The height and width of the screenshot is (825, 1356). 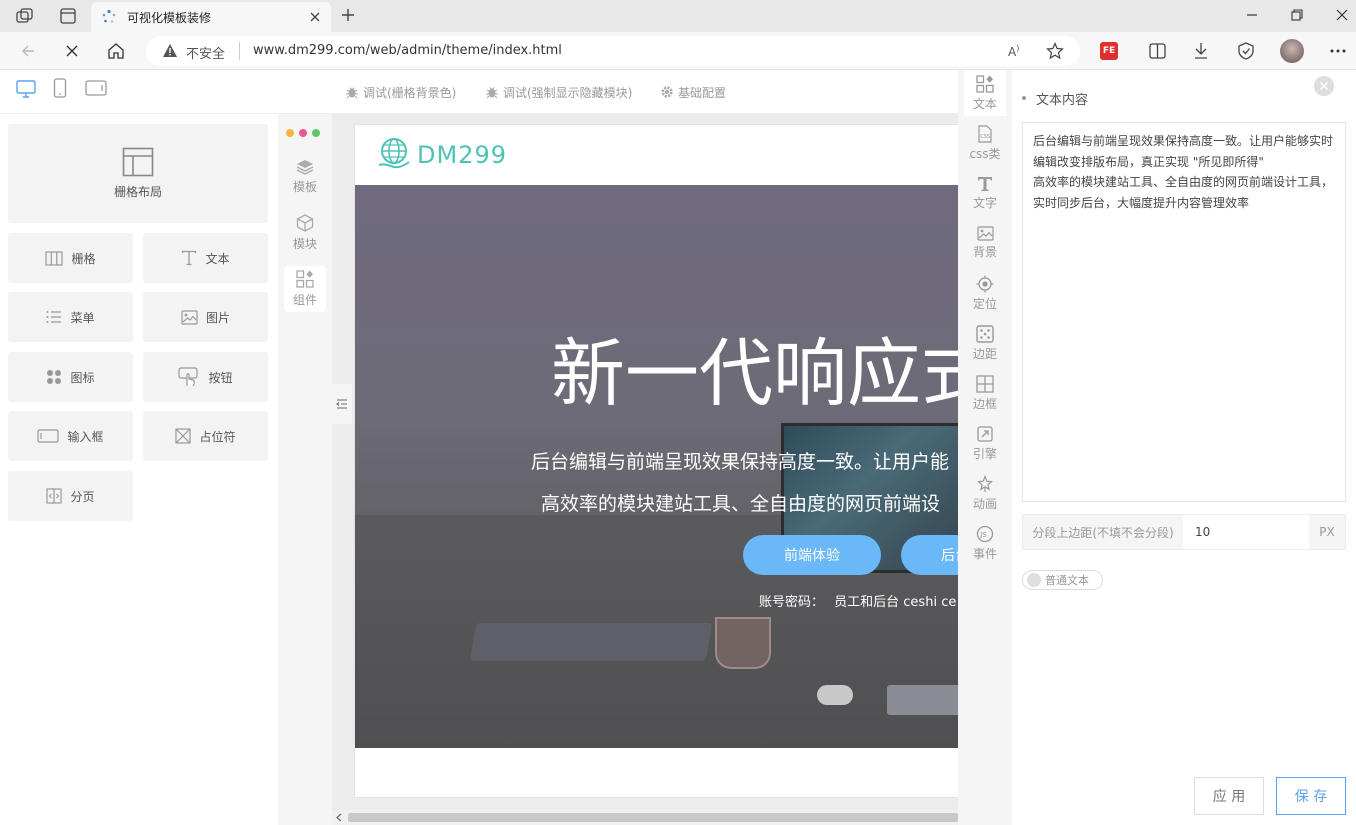 I want to click on touch-button-icon, so click(x=188, y=377).